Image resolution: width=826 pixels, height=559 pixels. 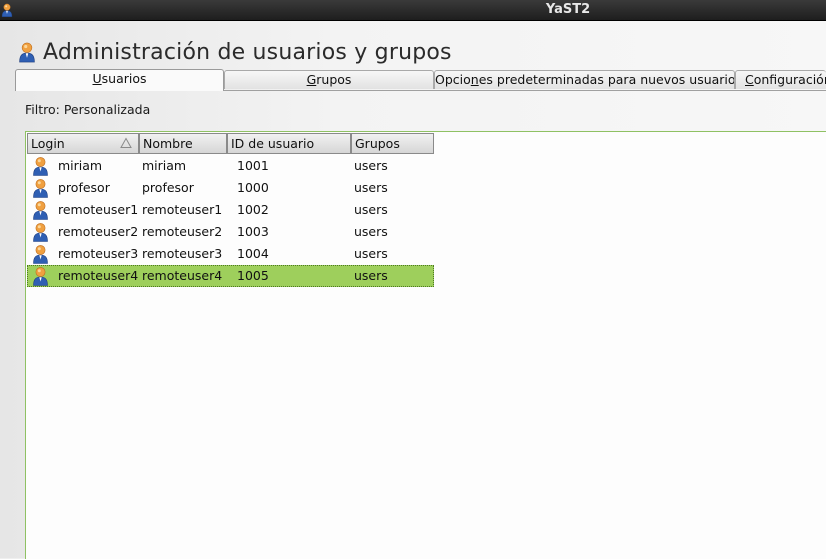 What do you see at coordinates (311, 79) in the screenshot?
I see `tab-mnemonic: G` at bounding box center [311, 79].